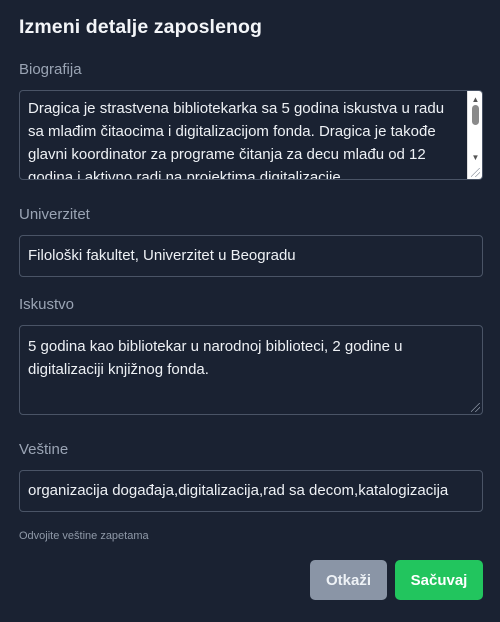 This screenshot has height=622, width=500. What do you see at coordinates (84, 536) in the screenshot?
I see `skills-hint: Odvojite veštine zapetama` at bounding box center [84, 536].